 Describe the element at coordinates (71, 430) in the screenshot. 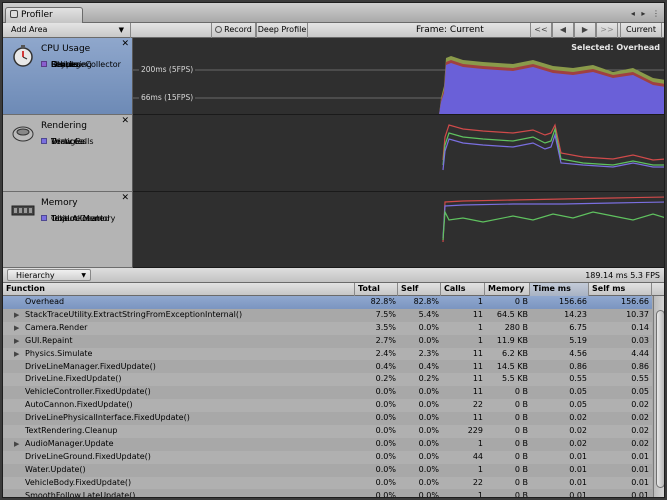

I see `function-name: TextRendering.Cleanup` at that location.